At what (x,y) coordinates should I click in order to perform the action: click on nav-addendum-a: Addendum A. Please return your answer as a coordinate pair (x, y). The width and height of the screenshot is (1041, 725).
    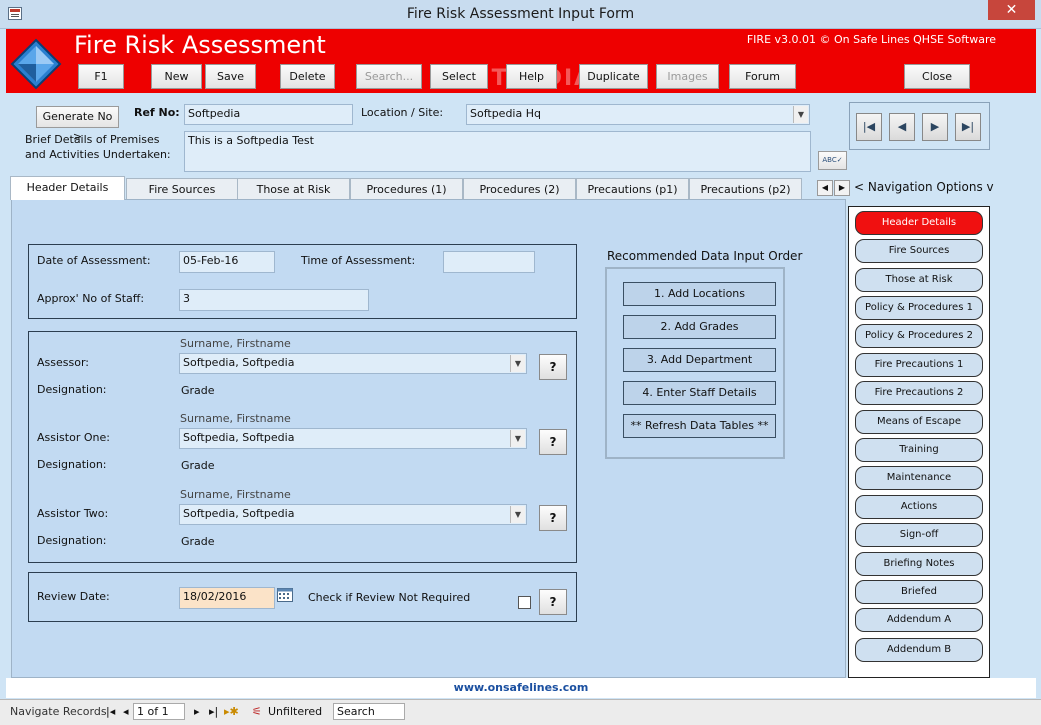
    Looking at the image, I should click on (919, 620).